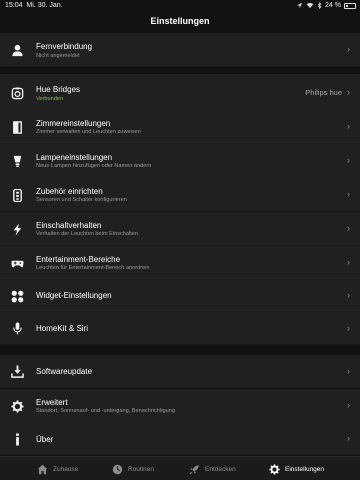 This screenshot has width=360, height=480. I want to click on battery-icon, so click(350, 5).